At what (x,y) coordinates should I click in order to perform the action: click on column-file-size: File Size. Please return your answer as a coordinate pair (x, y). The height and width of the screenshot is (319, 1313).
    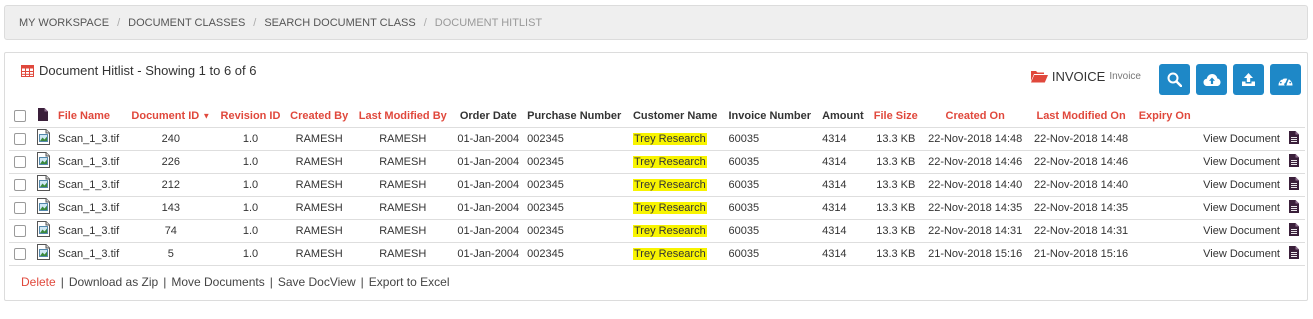
    Looking at the image, I should click on (895, 116).